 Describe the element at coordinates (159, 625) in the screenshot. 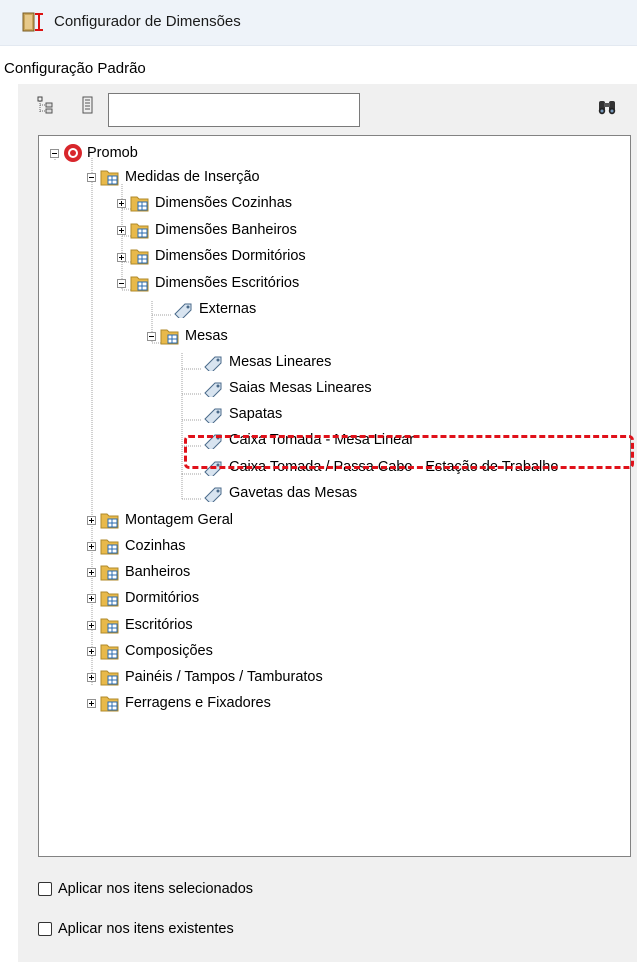

I see `tree-node-escritorios: Escritórios` at that location.